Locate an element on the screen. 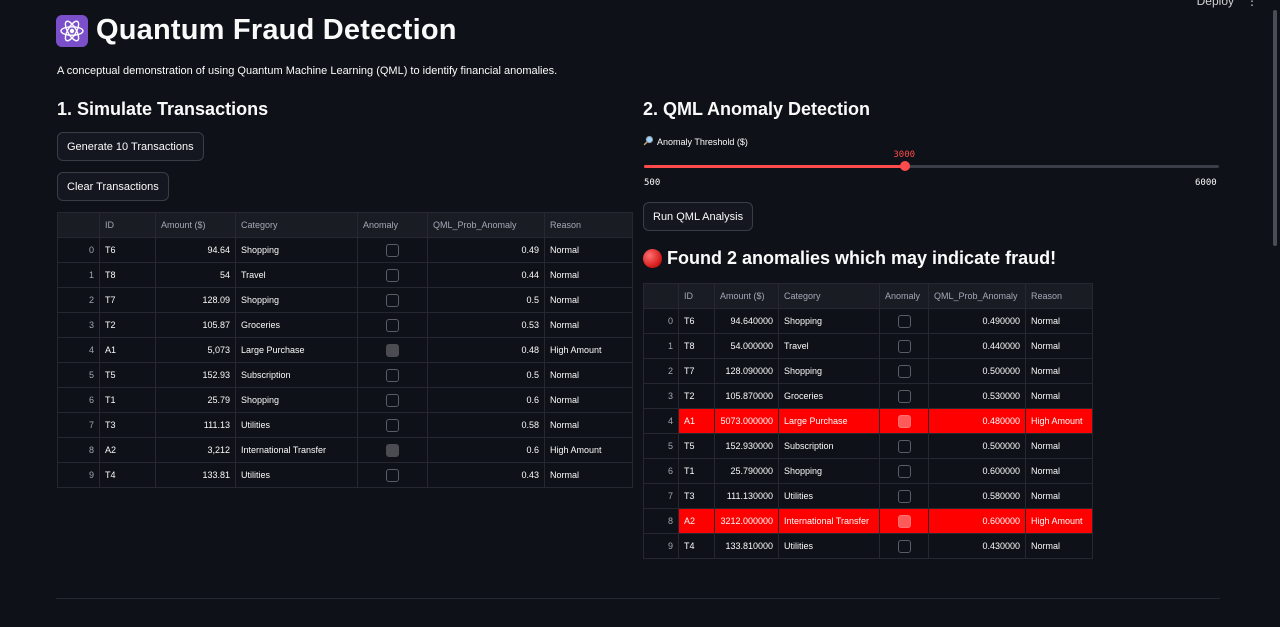 The image size is (1280, 627). cell-category: Utilities is located at coordinates (296, 475).